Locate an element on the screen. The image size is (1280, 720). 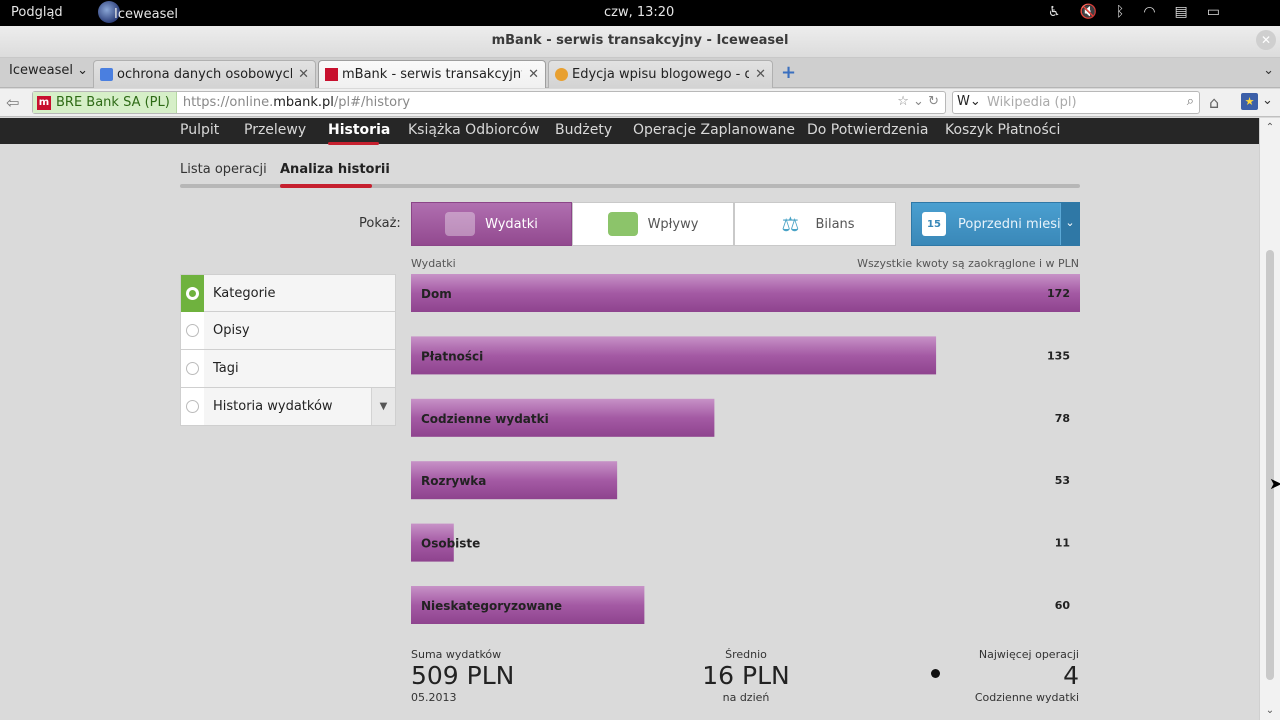
nav-item-historia: Historia is located at coordinates (359, 130).